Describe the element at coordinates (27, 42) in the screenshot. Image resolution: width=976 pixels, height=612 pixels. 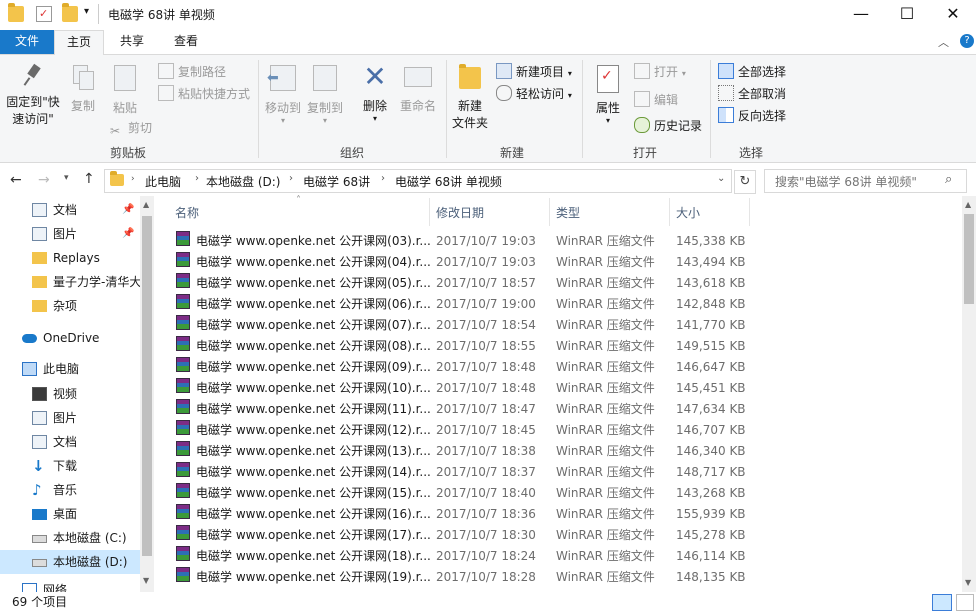
I see `tab-file: 文件` at that location.